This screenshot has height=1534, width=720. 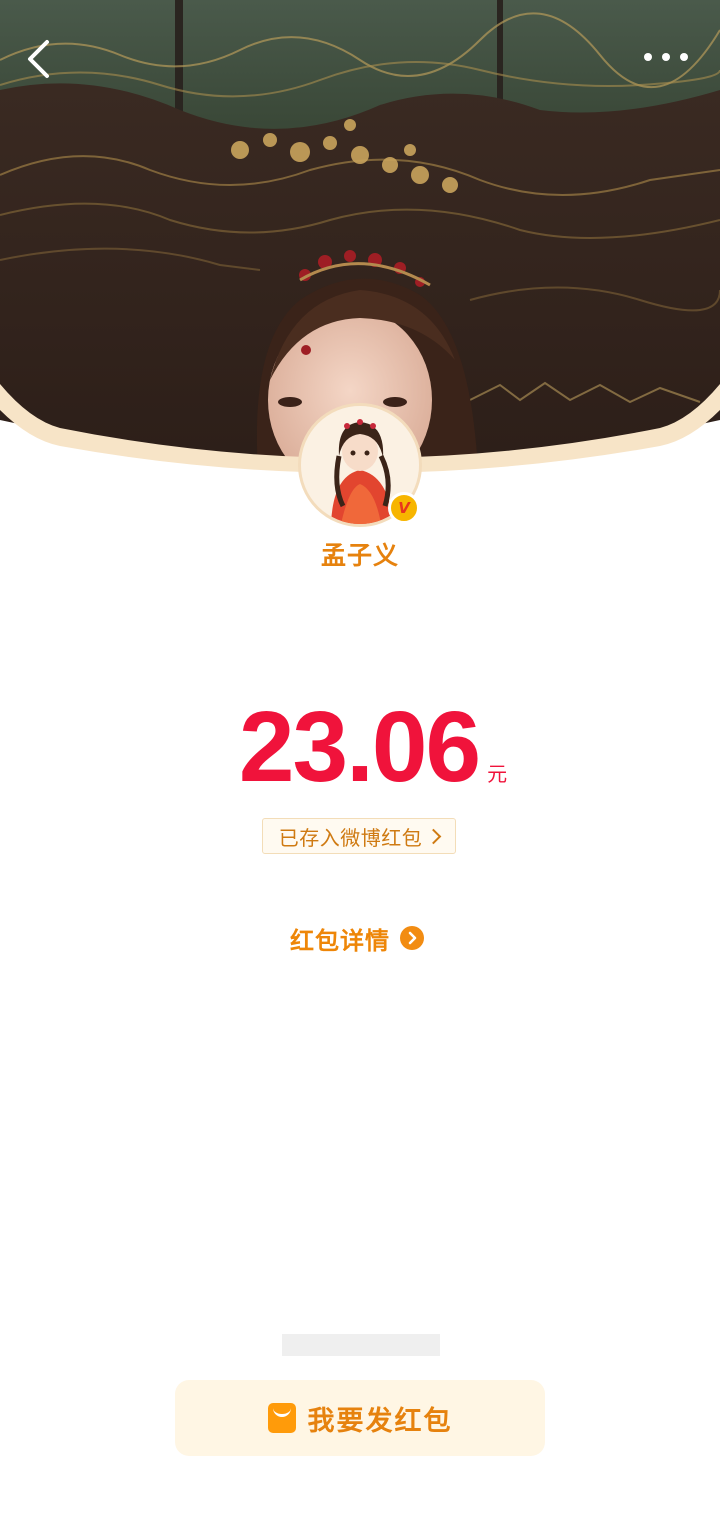 I want to click on back-button, so click(x=40, y=59).